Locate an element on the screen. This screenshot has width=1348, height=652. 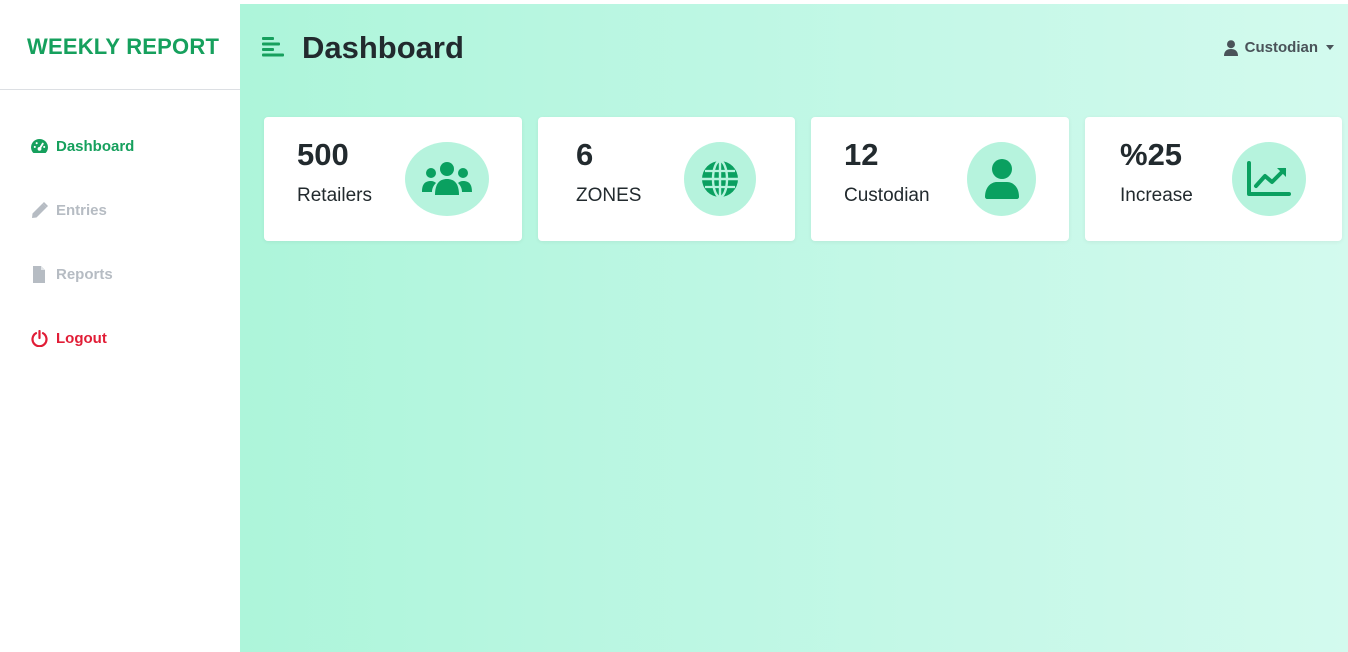
stat-card-increase: %25 Increase is located at coordinates (1213, 179).